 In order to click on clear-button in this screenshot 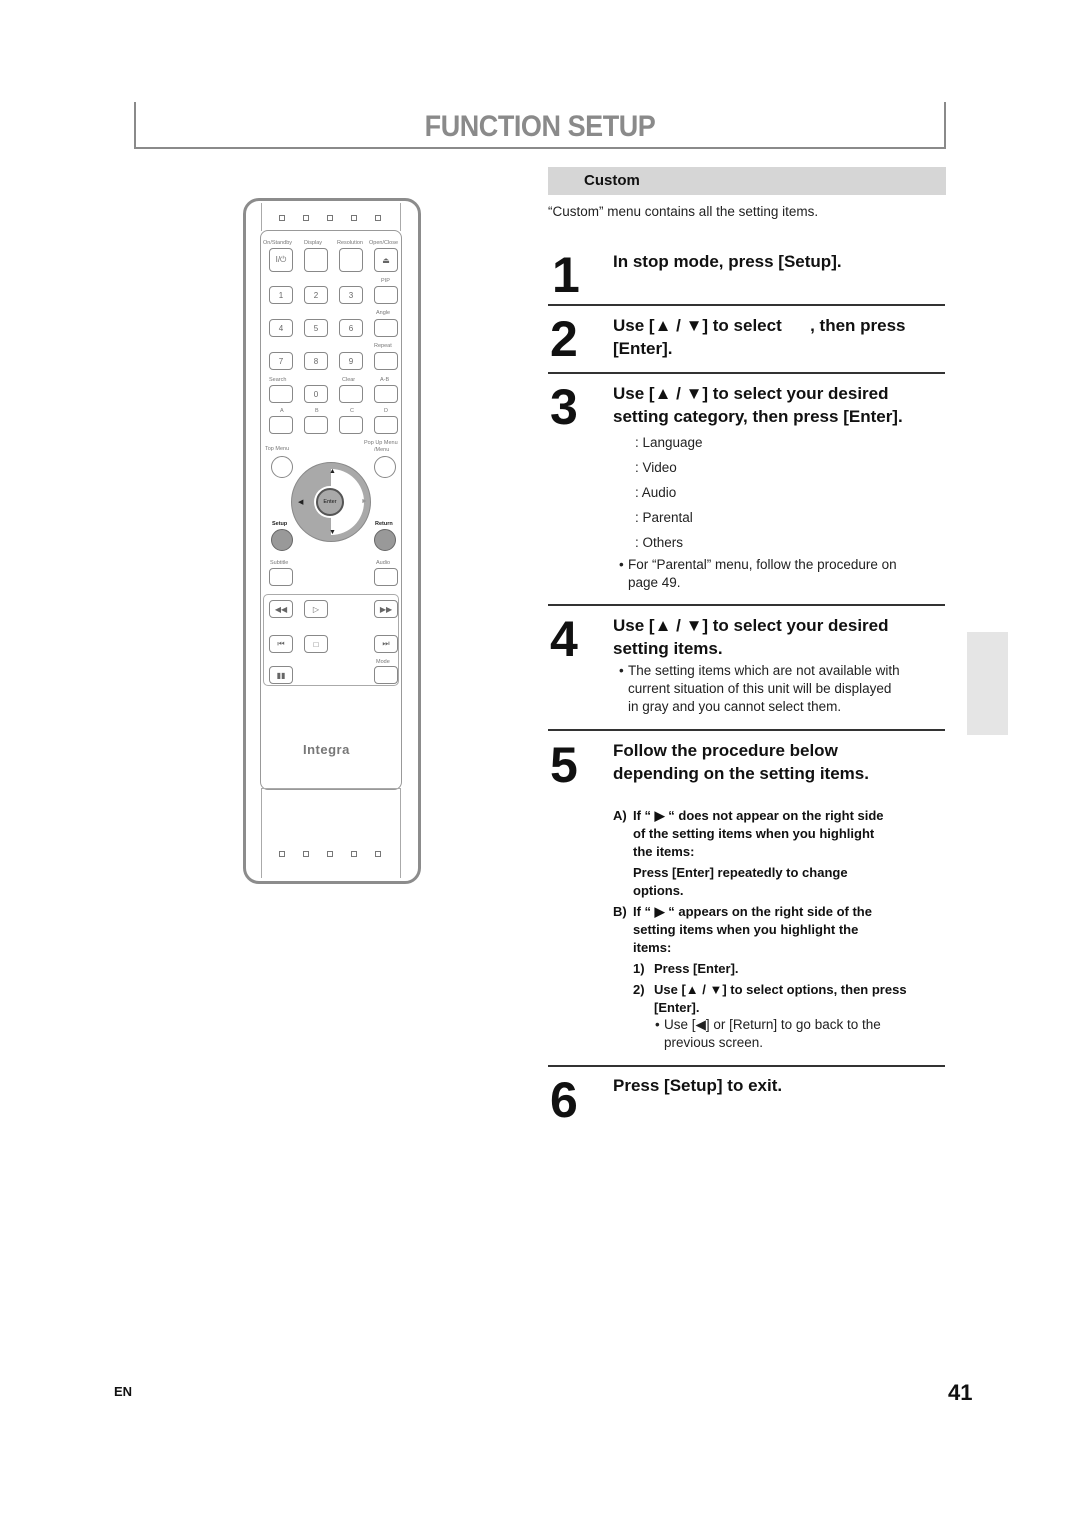, I will do `click(351, 394)`.